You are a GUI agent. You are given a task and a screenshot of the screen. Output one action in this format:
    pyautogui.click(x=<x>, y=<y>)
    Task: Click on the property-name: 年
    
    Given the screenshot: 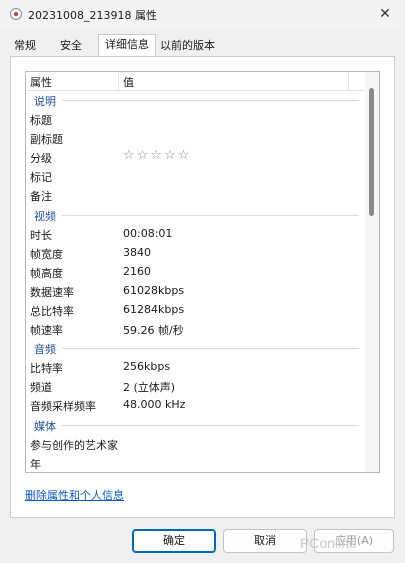 What is the action you would take?
    pyautogui.click(x=35, y=464)
    